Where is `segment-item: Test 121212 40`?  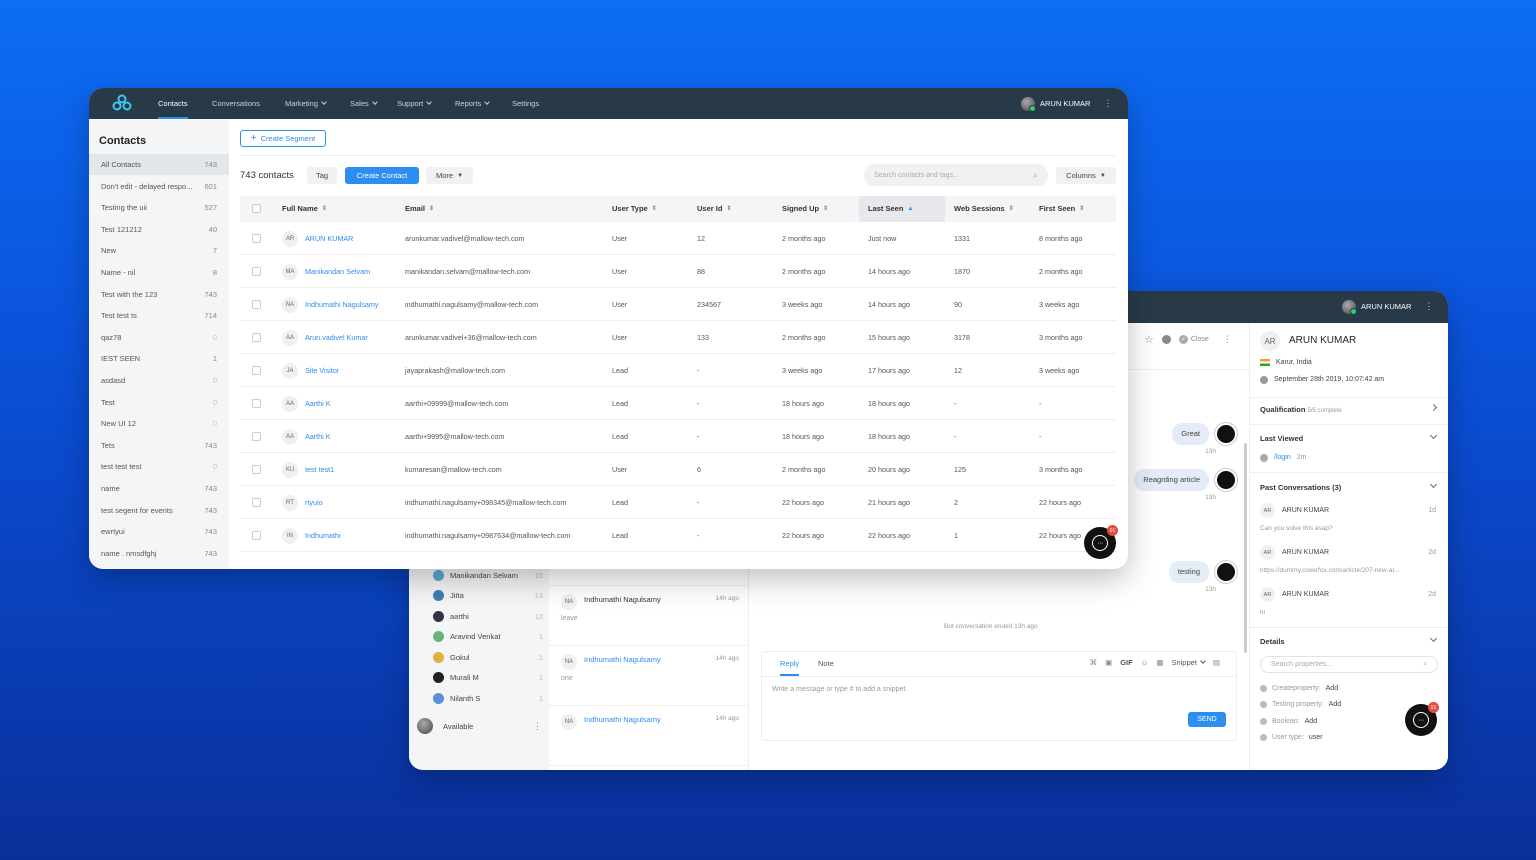
segment-item: Test 121212 40 is located at coordinates (159, 229).